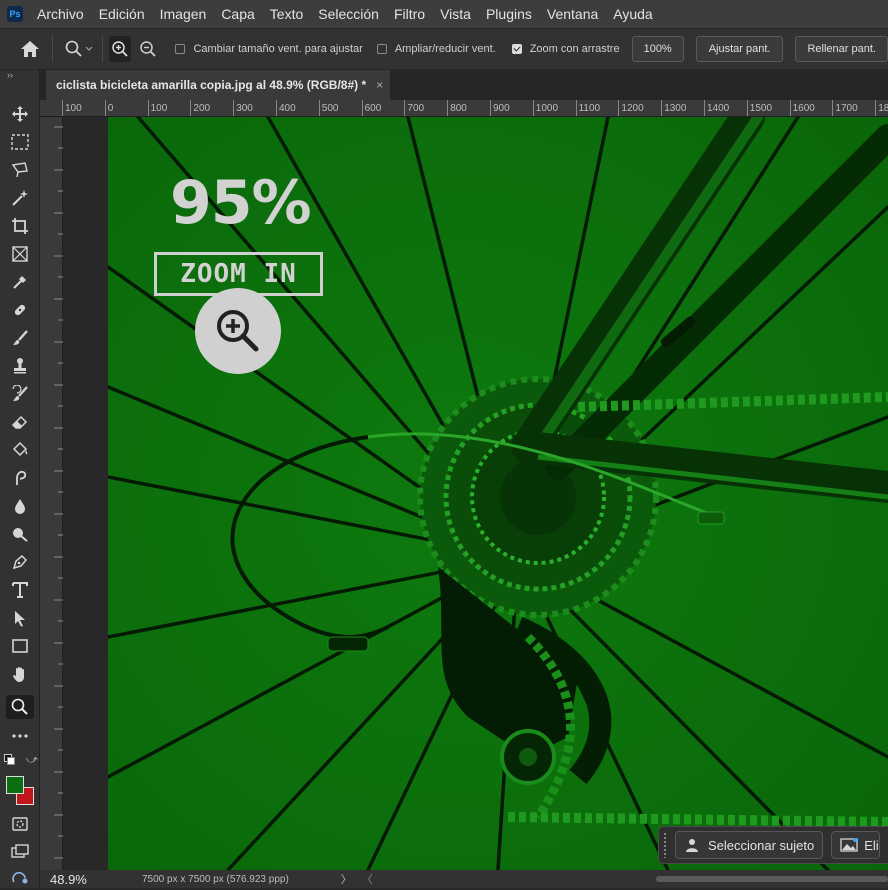 This screenshot has width=888, height=890. I want to click on resize-windows-checkbox: Cambiar tamaño vent. para ajustar, so click(269, 49).